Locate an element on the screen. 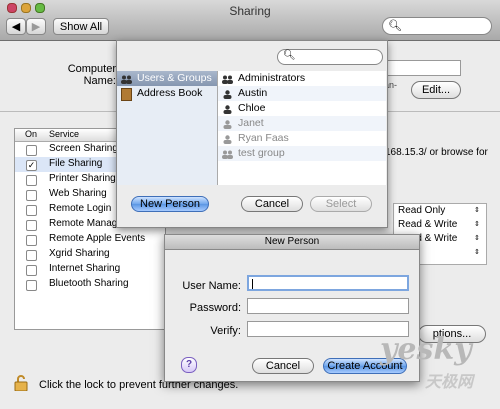 The width and height of the screenshot is (500, 409). service-label: Xgrid Sharing is located at coordinates (79, 253).